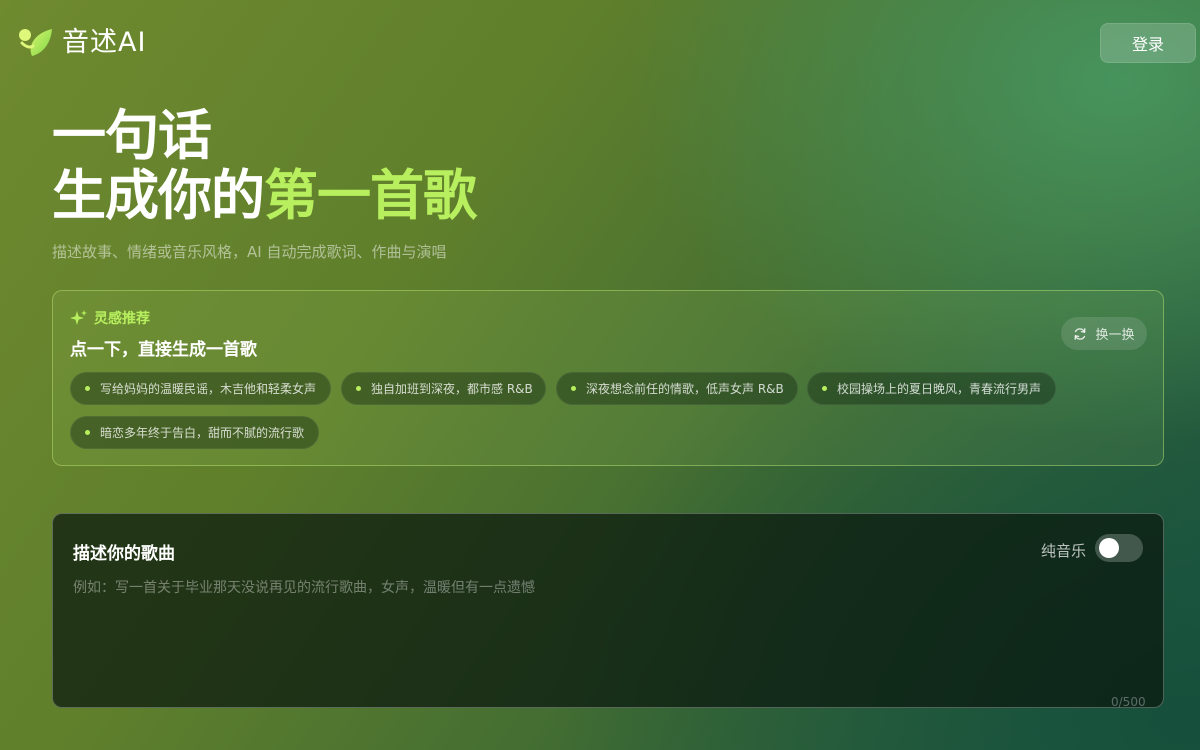 The height and width of the screenshot is (750, 1200). I want to click on hero-subtitle: 描述故事、情绪或音乐风格，AI 自动完成歌词、作曲与演唱, so click(249, 252).